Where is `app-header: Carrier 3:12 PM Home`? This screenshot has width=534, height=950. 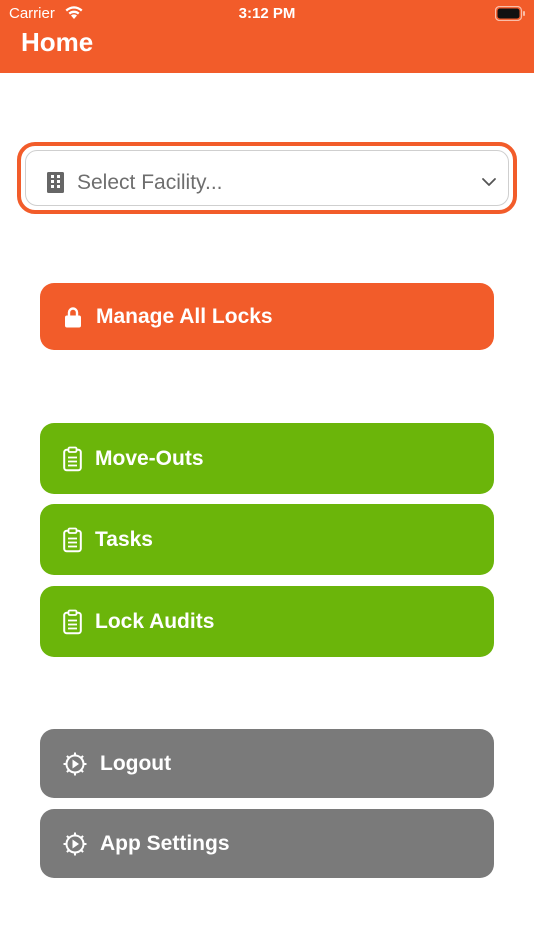
app-header: Carrier 3:12 PM Home is located at coordinates (267, 36).